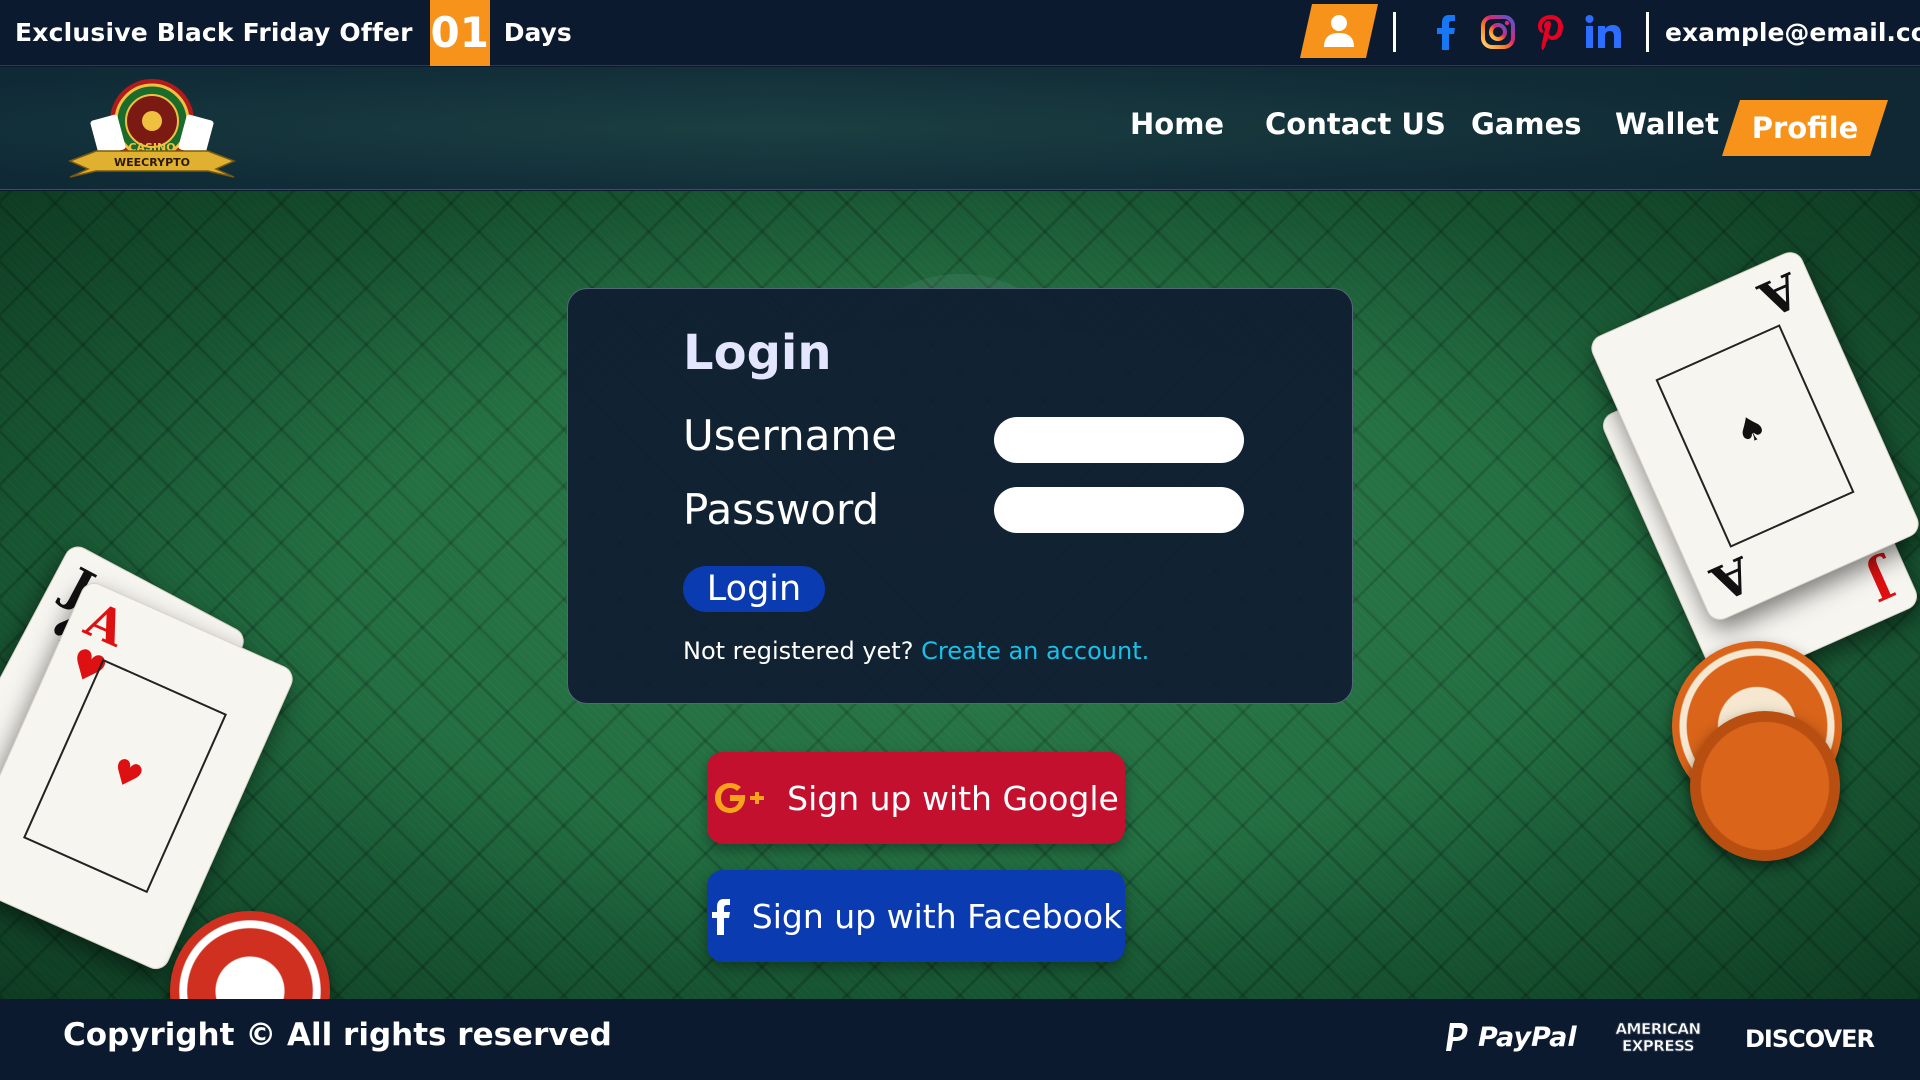  What do you see at coordinates (1035, 651) in the screenshot?
I see `create-account-link: Create an account.` at bounding box center [1035, 651].